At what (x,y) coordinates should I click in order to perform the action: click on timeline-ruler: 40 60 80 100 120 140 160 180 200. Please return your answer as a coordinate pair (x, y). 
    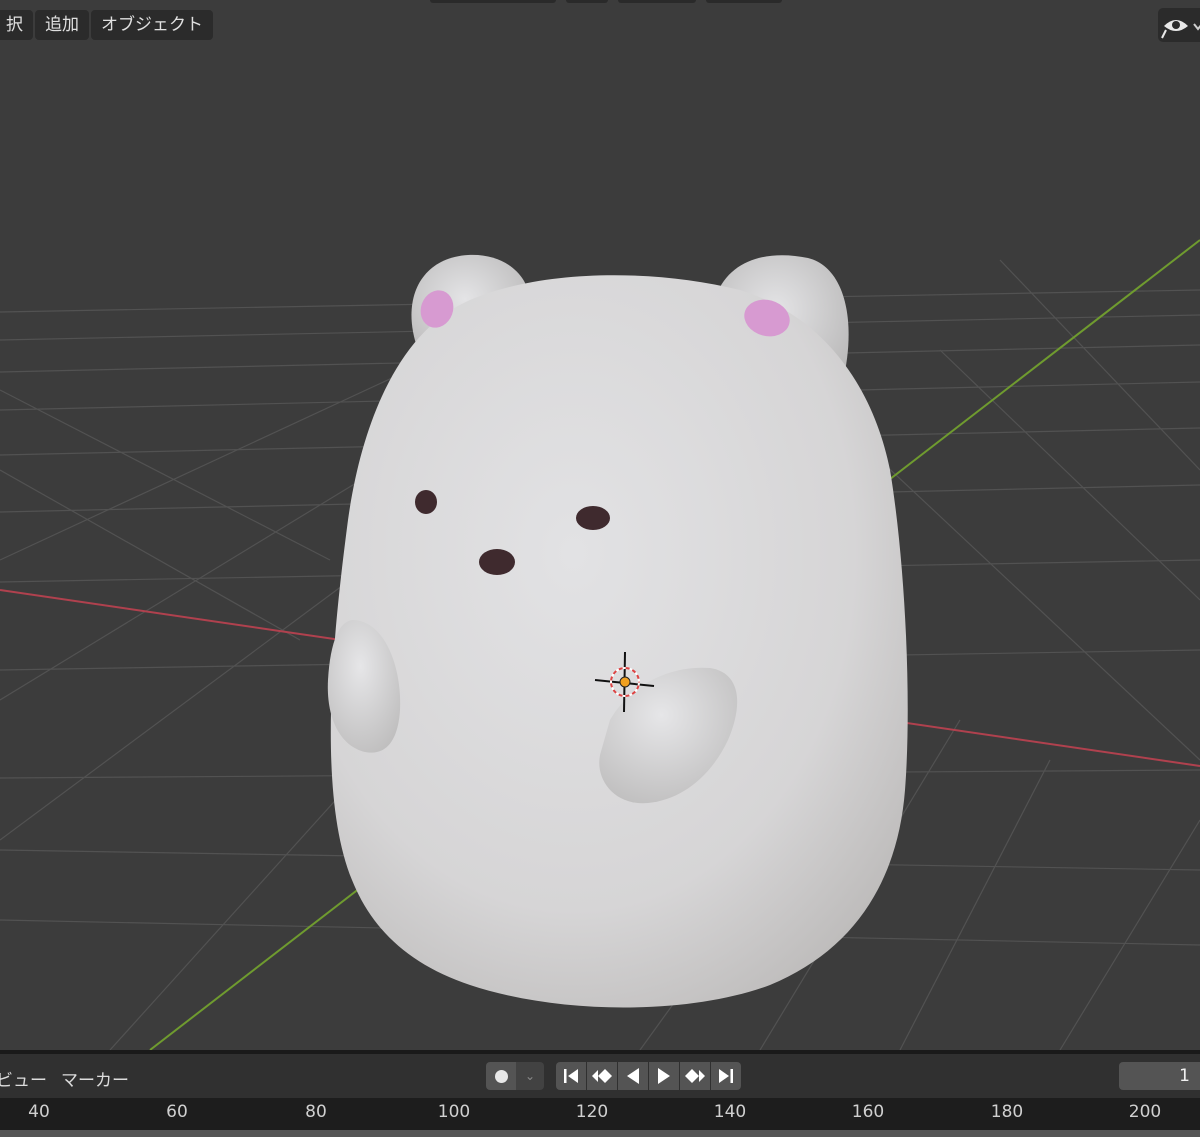
    Looking at the image, I should click on (600, 1117).